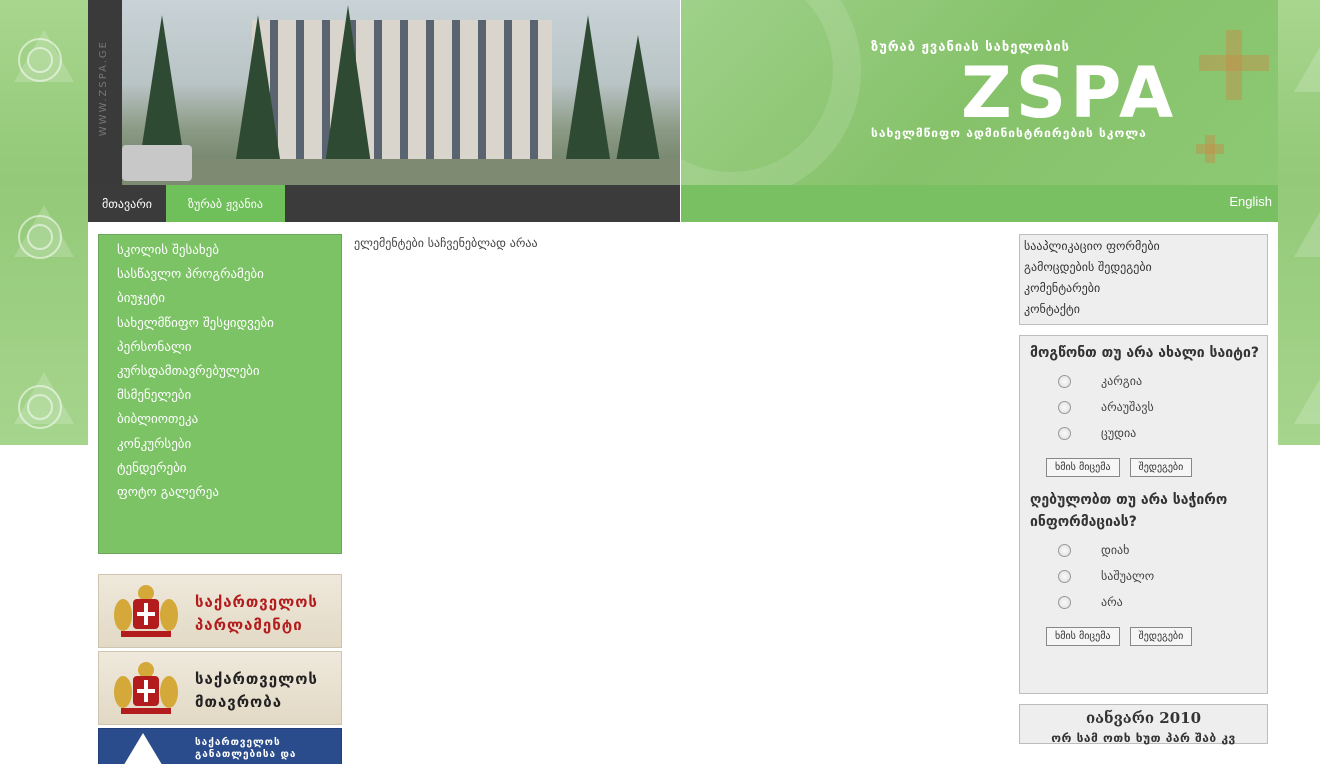 The width and height of the screenshot is (1320, 764). Describe the element at coordinates (1115, 550) in the screenshot. I see `option-label: დიახ` at that location.